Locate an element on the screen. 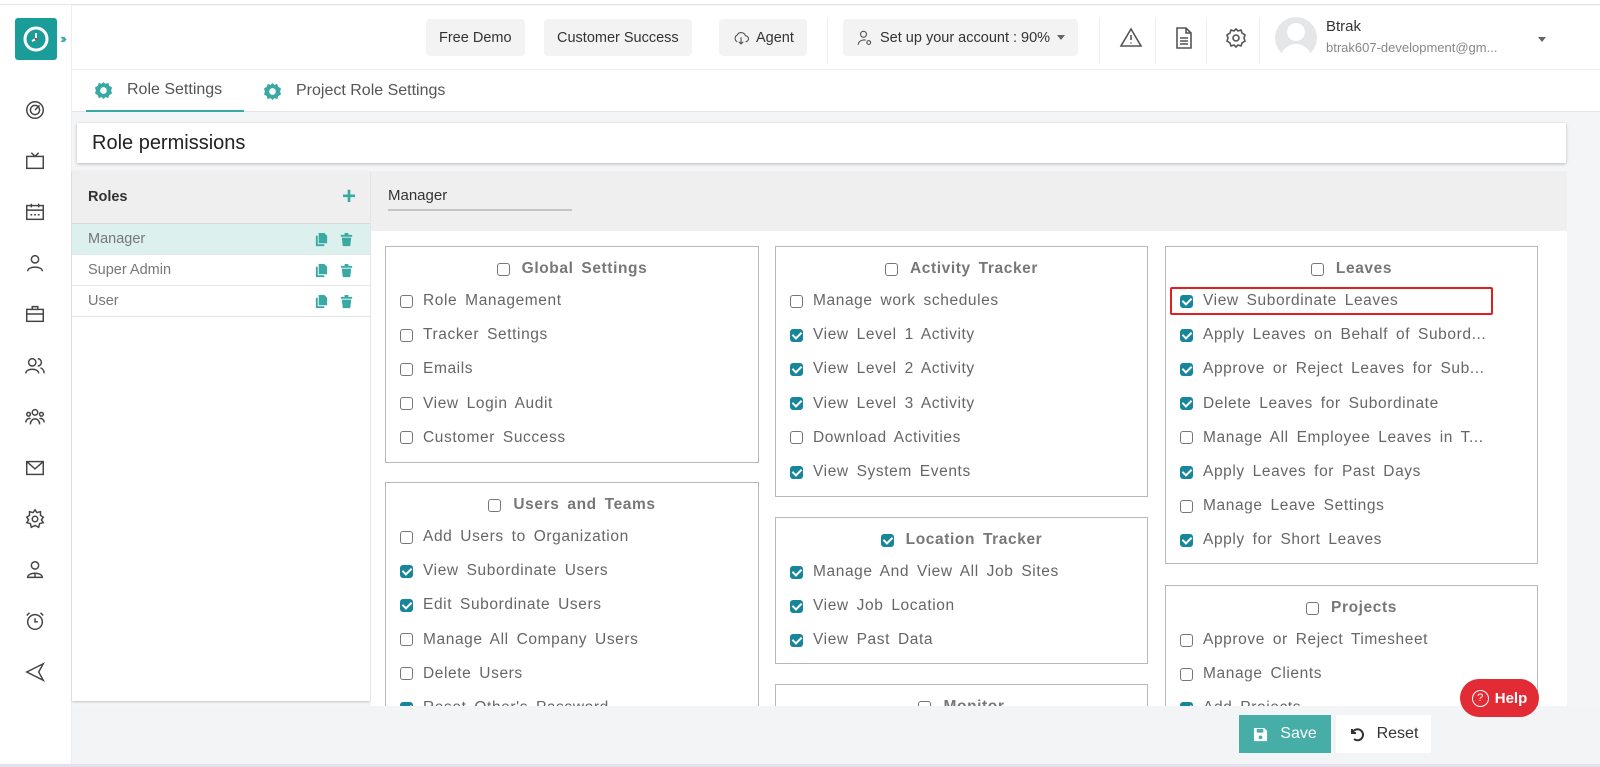 The height and width of the screenshot is (767, 1600). customer-success-button: Customer Success is located at coordinates (618, 37).